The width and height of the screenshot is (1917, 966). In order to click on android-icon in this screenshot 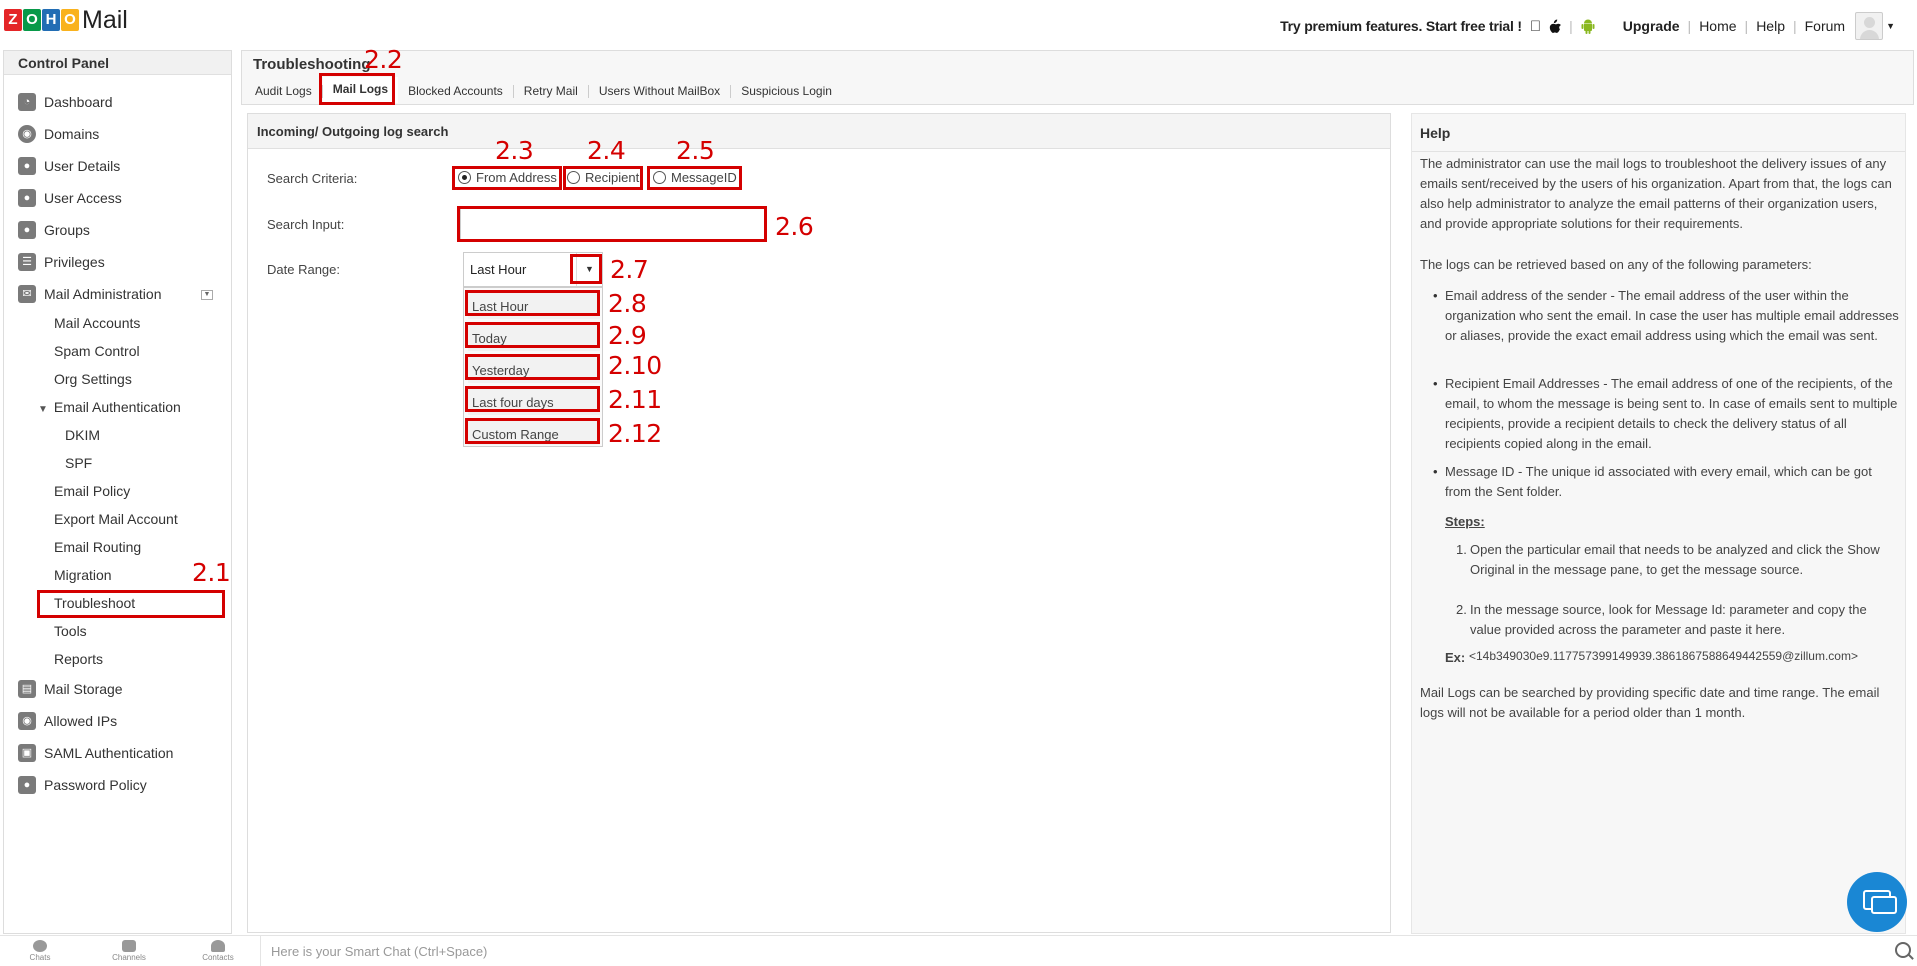, I will do `click(1588, 26)`.